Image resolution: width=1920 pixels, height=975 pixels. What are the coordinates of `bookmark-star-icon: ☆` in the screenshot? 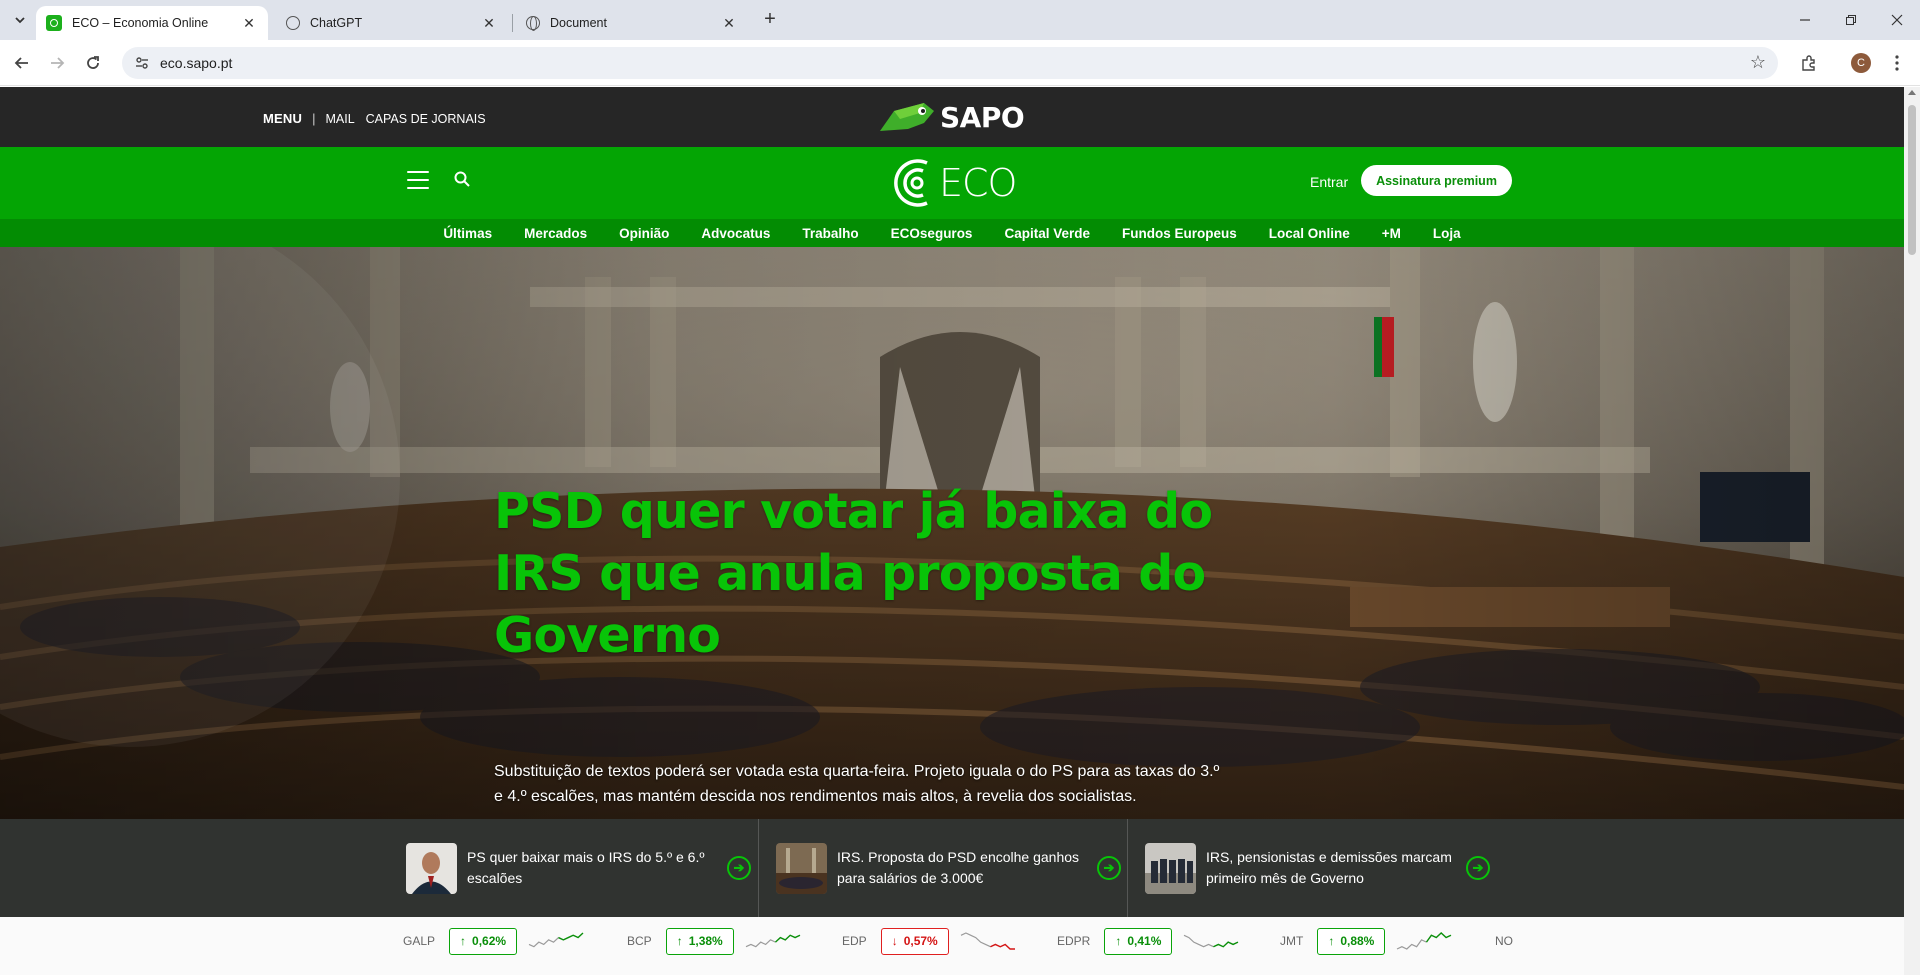 It's located at (1758, 62).